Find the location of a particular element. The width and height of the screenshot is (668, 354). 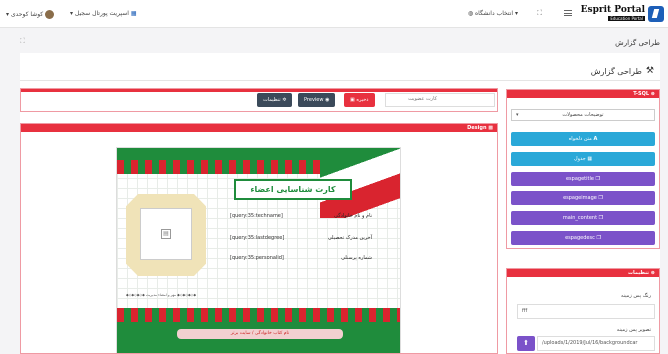

query-select: ▾ توضیحات محصولات is located at coordinates (583, 115).